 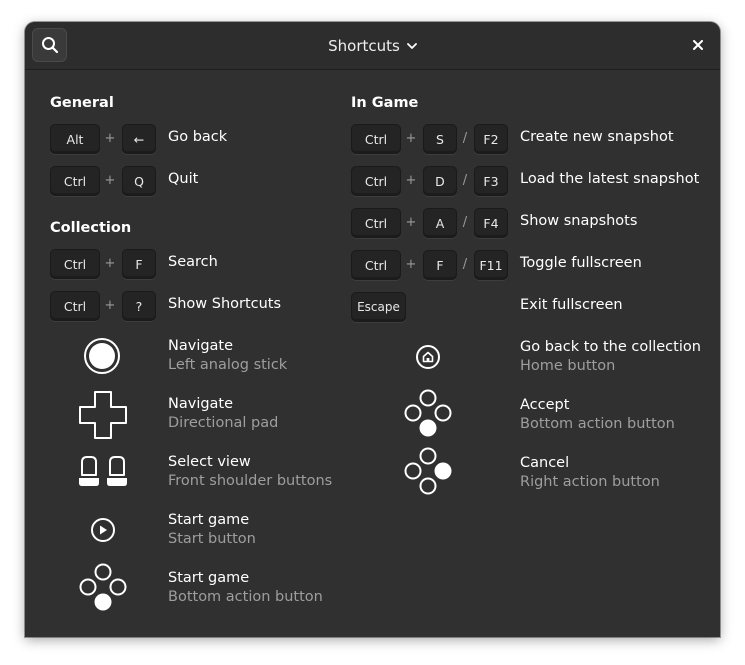 I want to click on section-selector: Shortcuts, so click(x=372, y=46).